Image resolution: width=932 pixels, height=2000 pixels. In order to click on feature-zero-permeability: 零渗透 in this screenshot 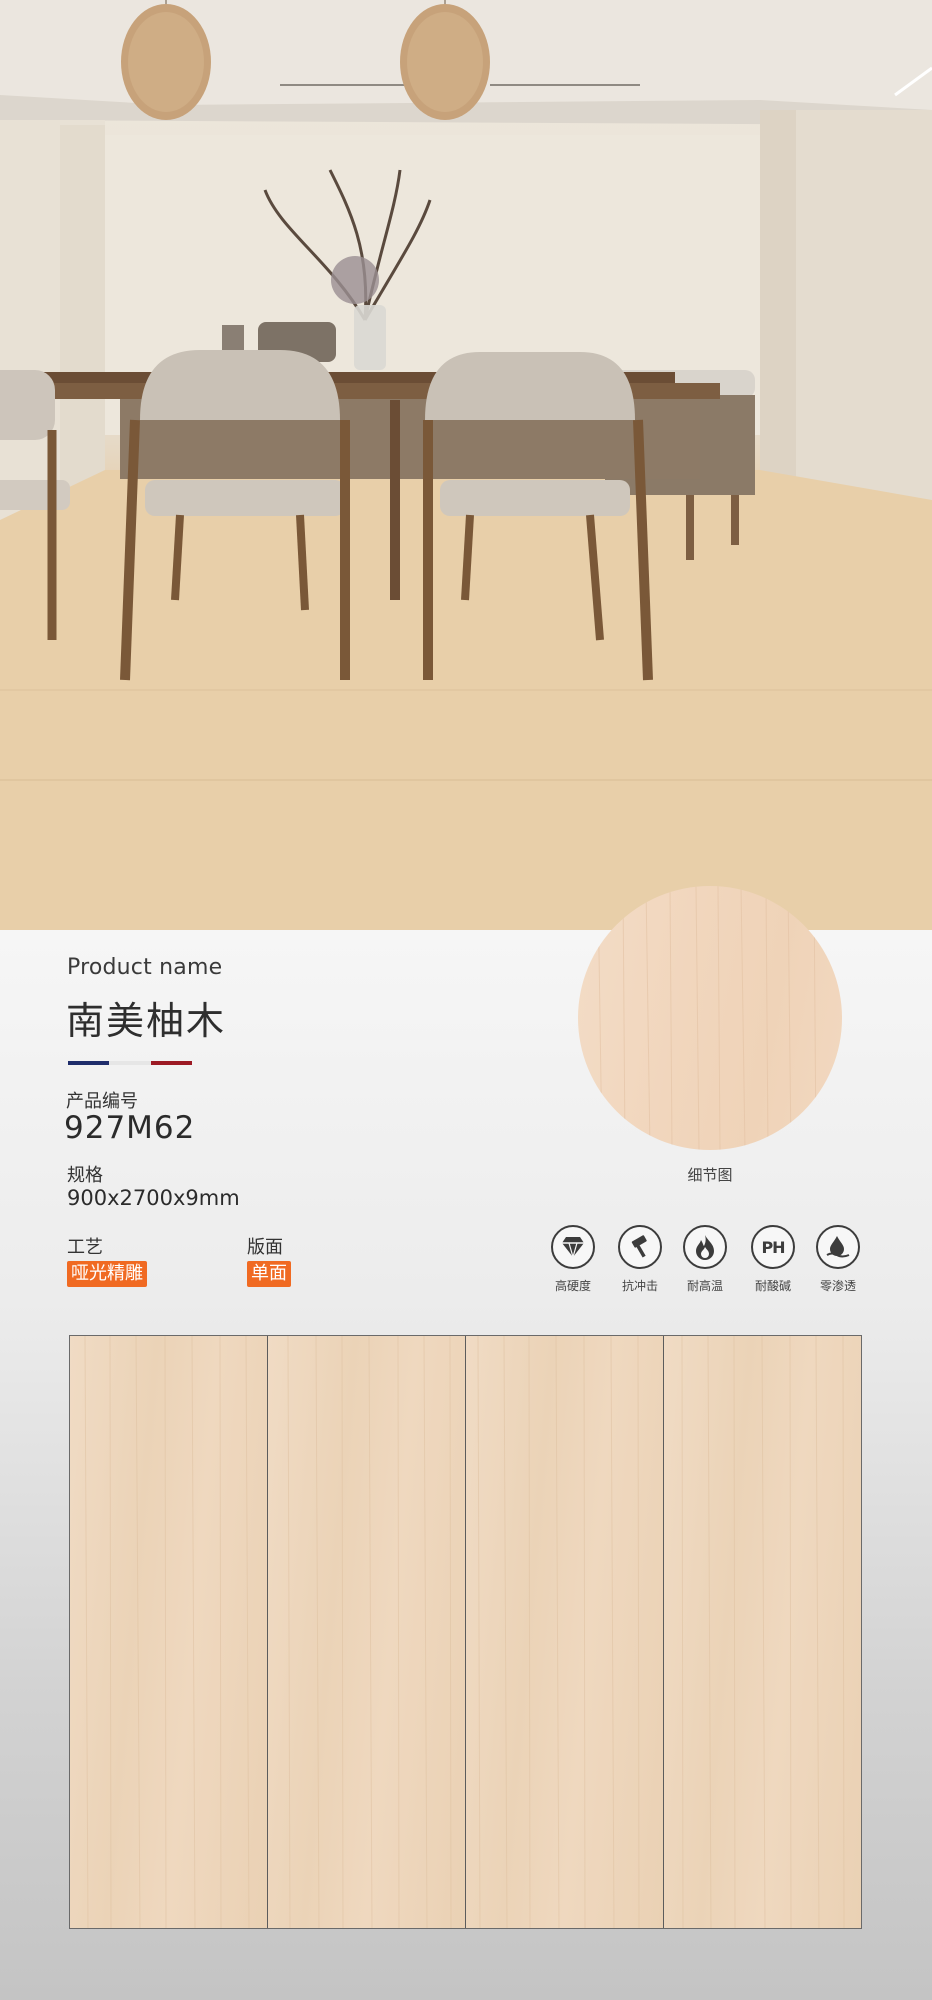, I will do `click(838, 1259)`.